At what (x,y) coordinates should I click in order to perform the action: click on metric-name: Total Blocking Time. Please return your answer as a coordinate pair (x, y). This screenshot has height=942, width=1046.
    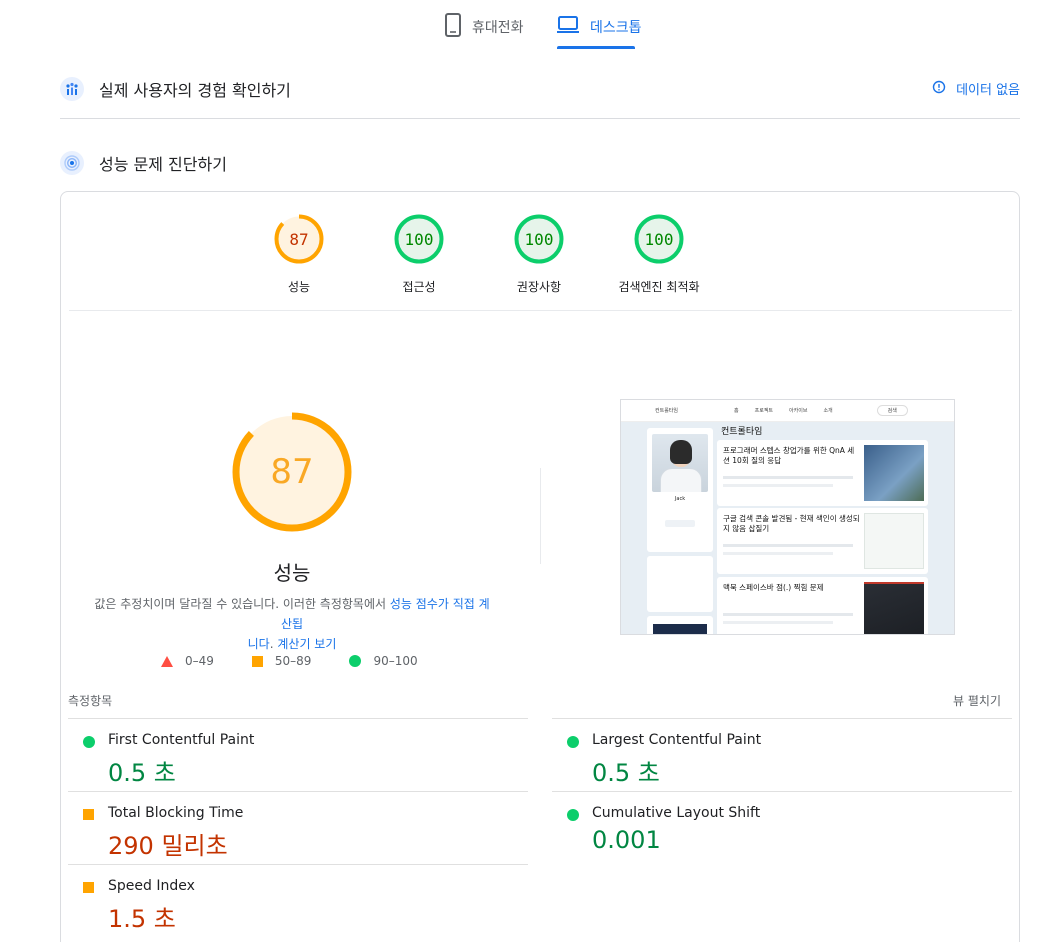
    Looking at the image, I should click on (176, 813).